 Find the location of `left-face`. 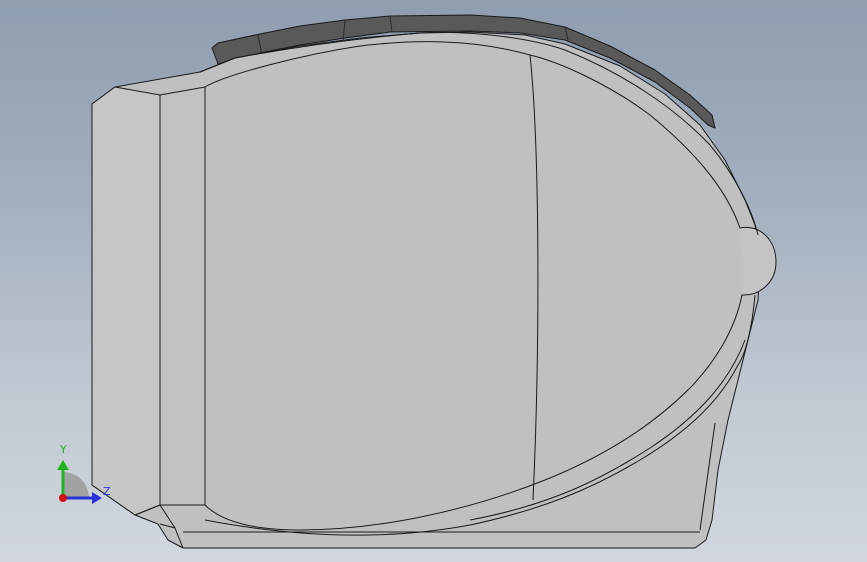

left-face is located at coordinates (126, 301).